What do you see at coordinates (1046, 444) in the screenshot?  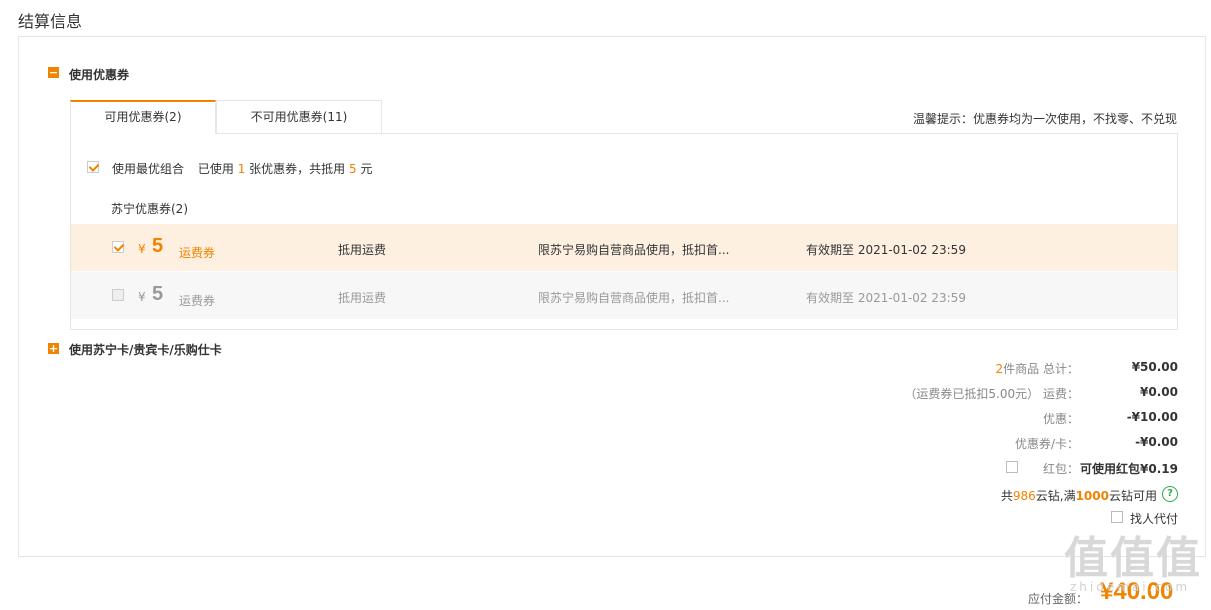 I see `coupon-card-label: 优惠券/卡：` at bounding box center [1046, 444].